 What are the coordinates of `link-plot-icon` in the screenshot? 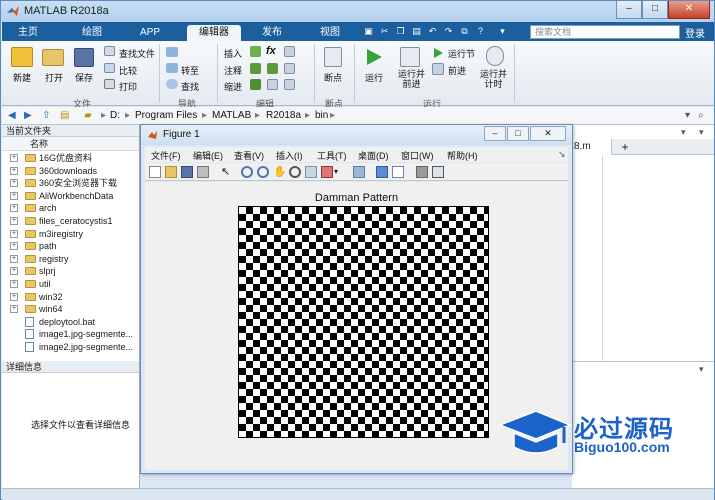 It's located at (359, 172).